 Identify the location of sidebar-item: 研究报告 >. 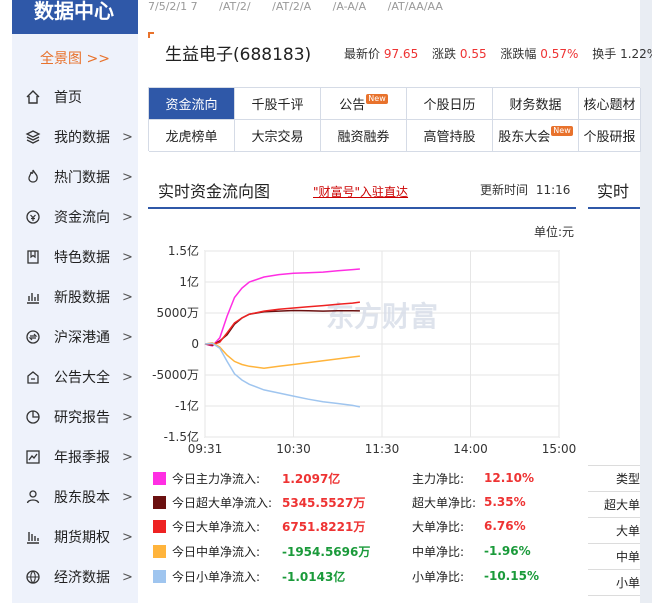
(75, 417).